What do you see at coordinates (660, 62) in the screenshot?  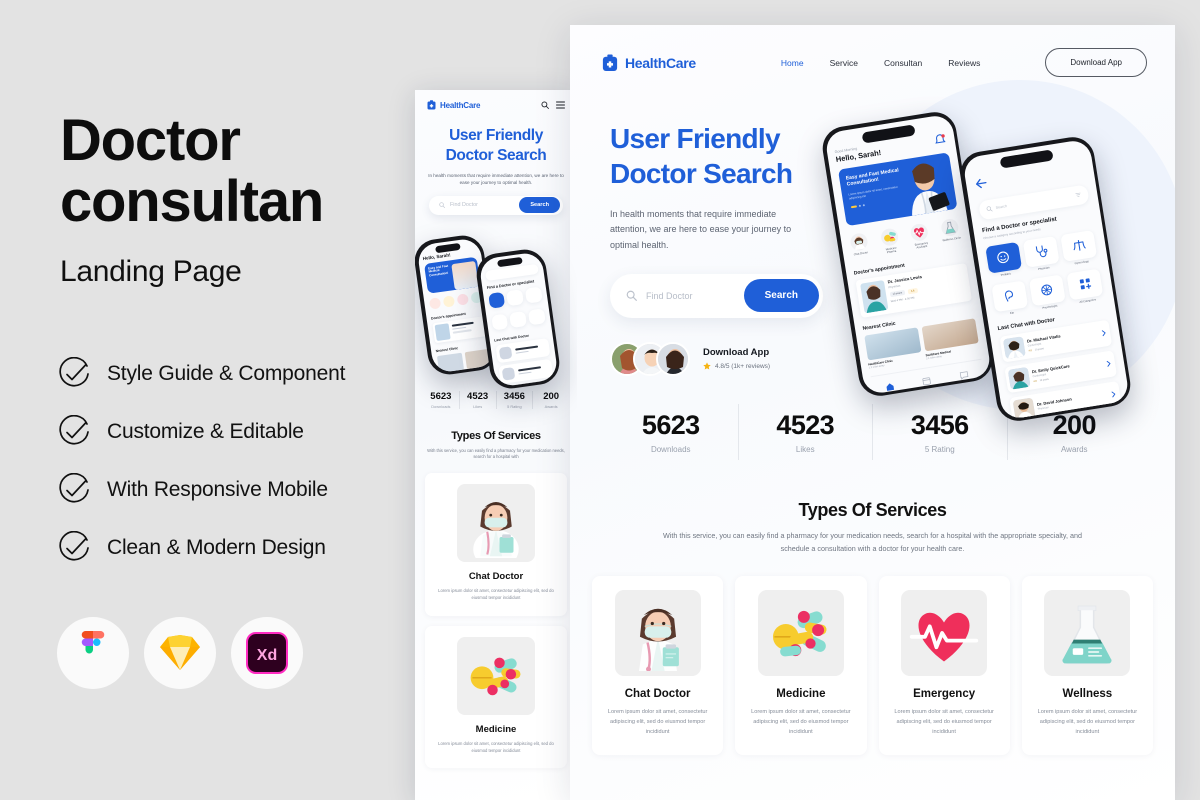 I see `brand-name: HealthCare` at bounding box center [660, 62].